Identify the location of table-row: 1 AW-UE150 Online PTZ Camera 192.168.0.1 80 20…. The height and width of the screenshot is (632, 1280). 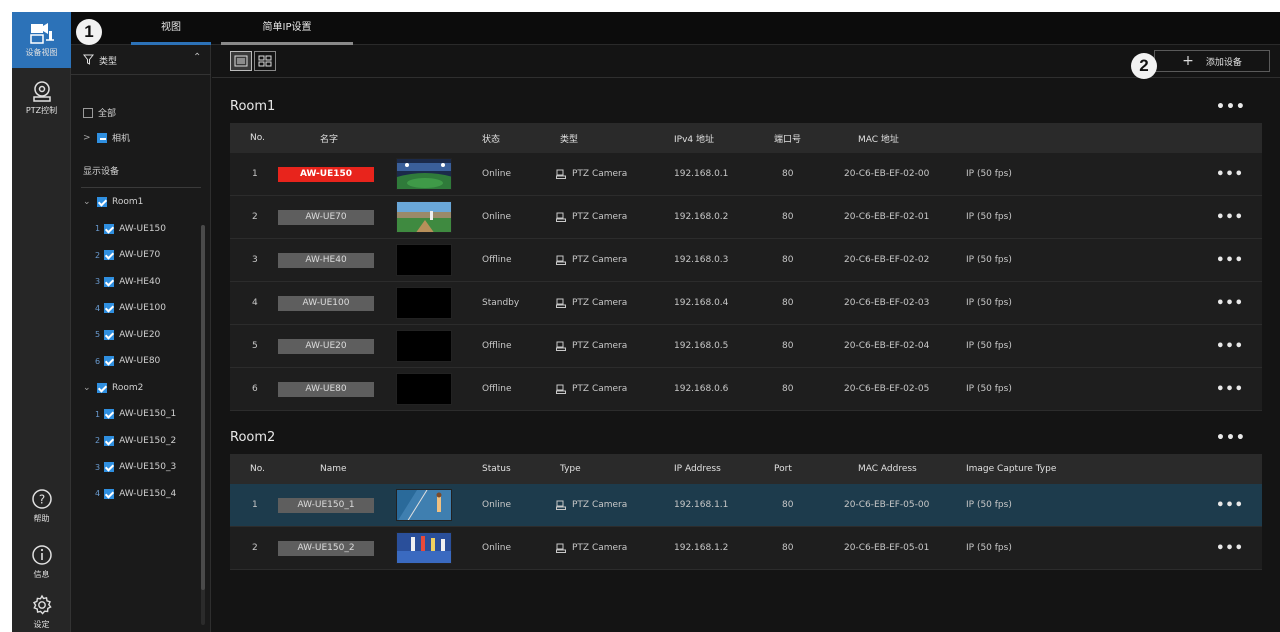
(746, 174).